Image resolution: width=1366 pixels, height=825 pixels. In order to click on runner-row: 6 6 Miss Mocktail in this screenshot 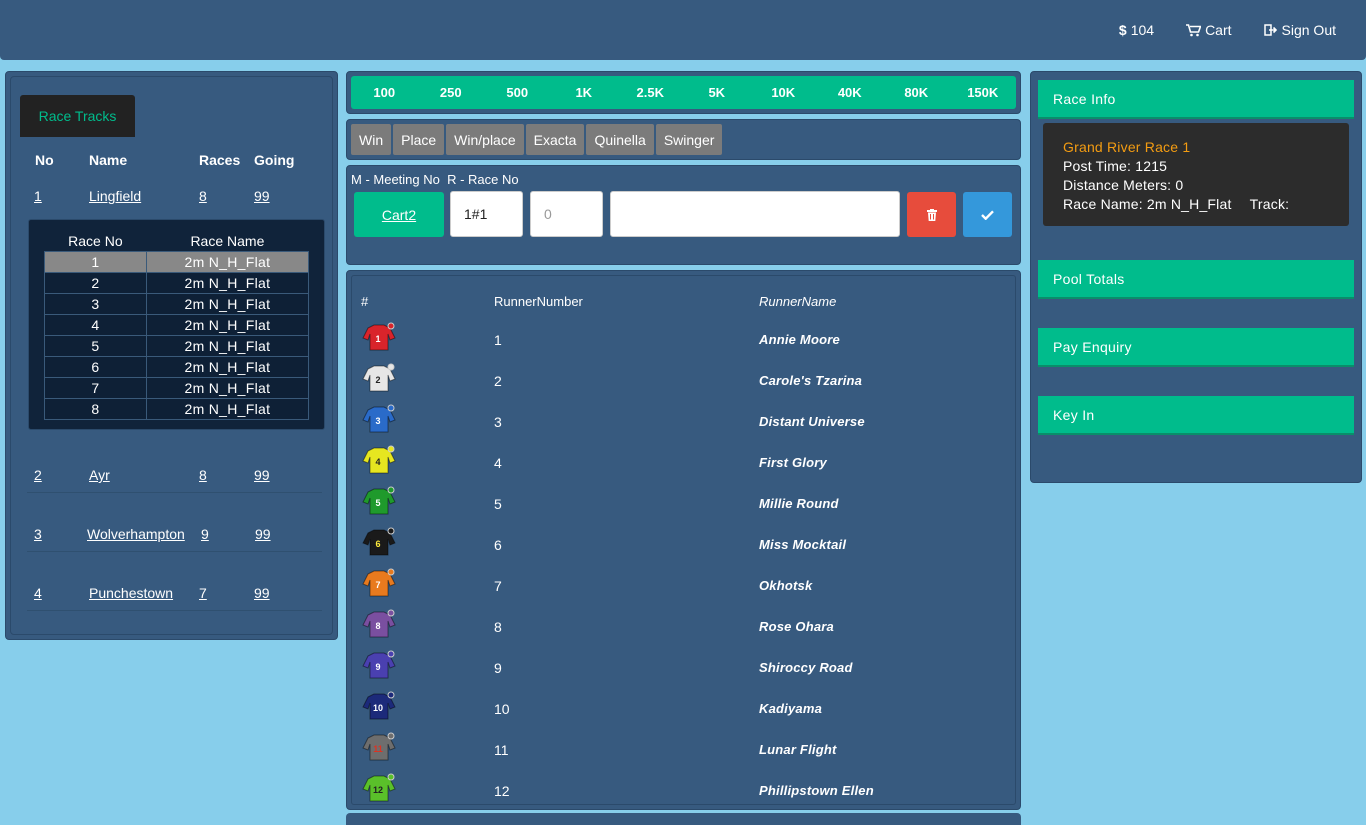, I will do `click(683, 544)`.